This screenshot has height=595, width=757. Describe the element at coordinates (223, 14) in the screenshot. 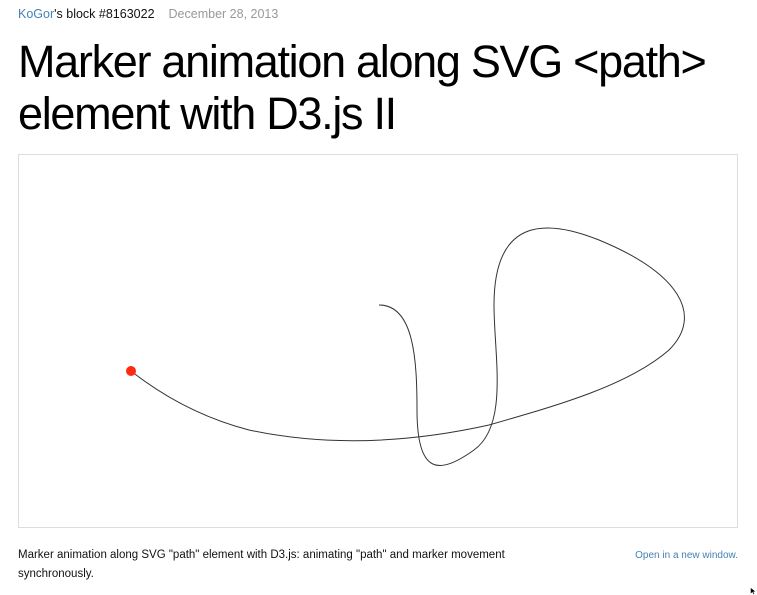

I see `block-date: December 28, 2013` at that location.